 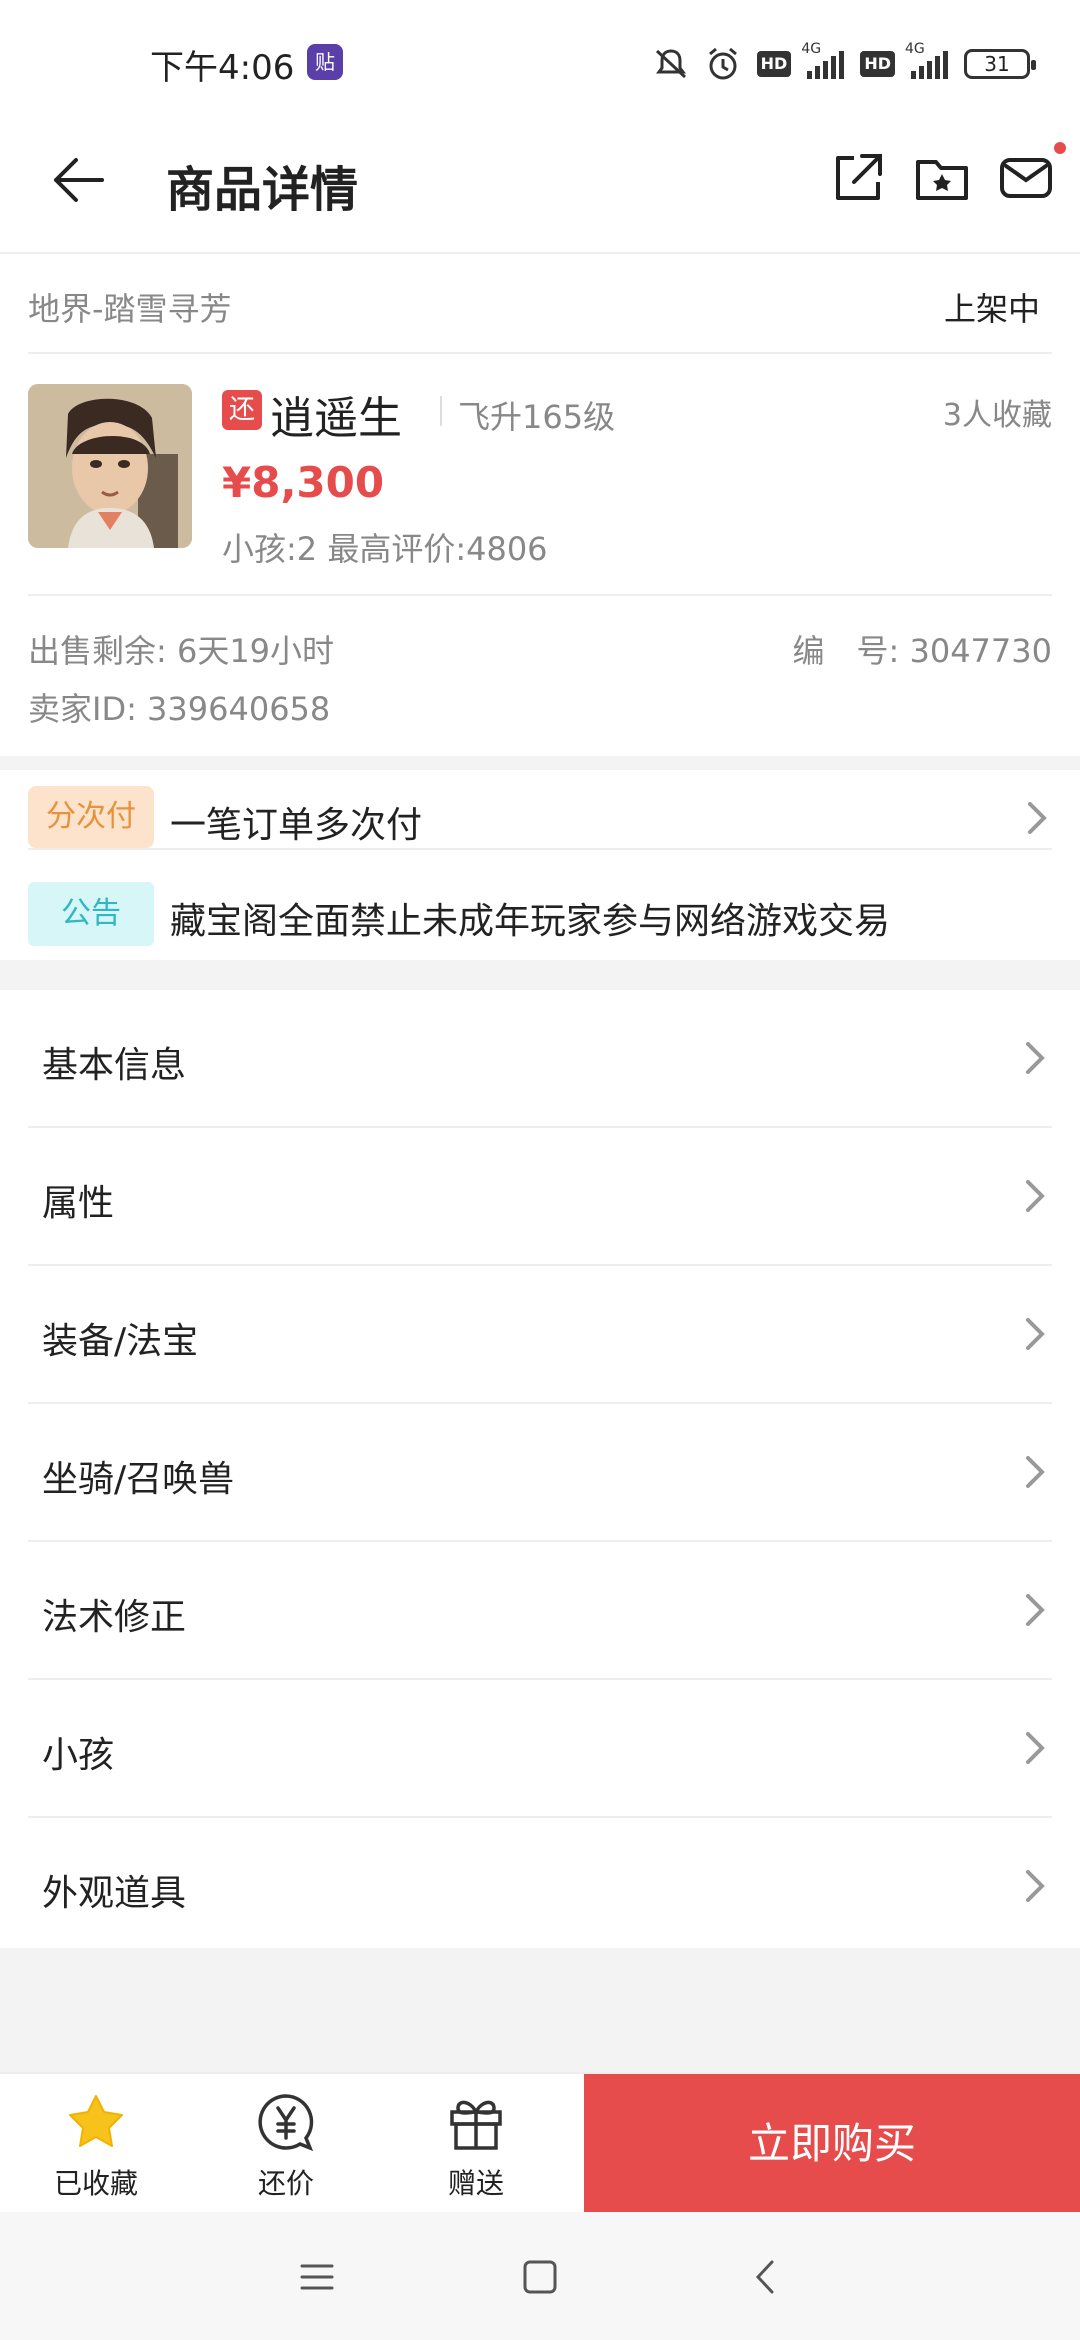 What do you see at coordinates (767, 2277) in the screenshot?
I see `back-chevron-icon` at bounding box center [767, 2277].